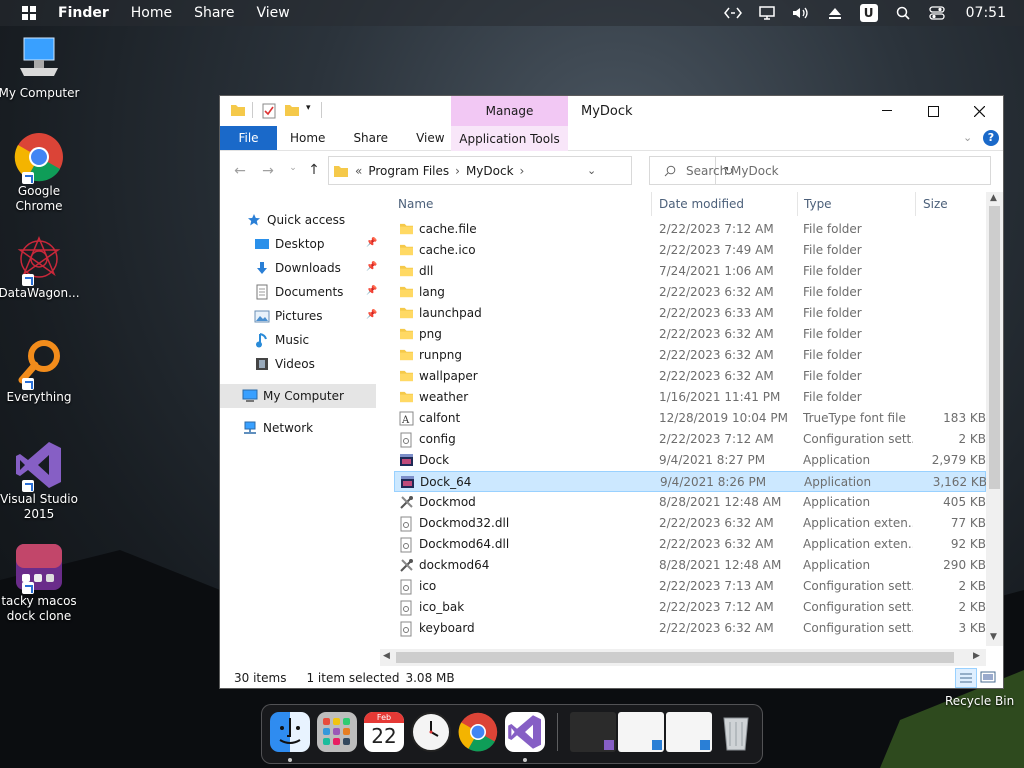 The image size is (1024, 768). Describe the element at coordinates (386, 656) in the screenshot. I see `scroll-left-icon: ◀` at that location.